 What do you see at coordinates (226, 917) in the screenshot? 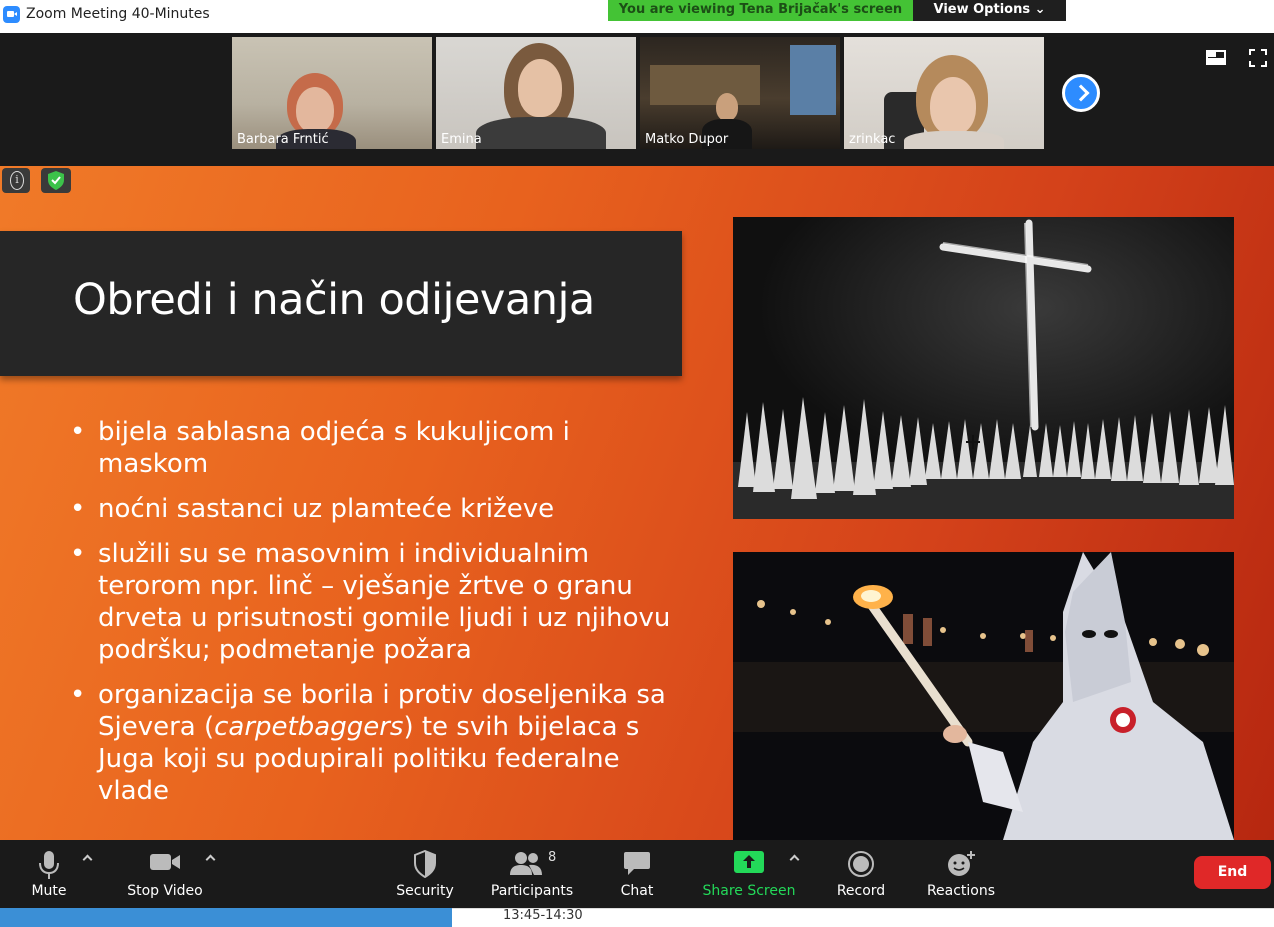
I see `taskbar-left` at bounding box center [226, 917].